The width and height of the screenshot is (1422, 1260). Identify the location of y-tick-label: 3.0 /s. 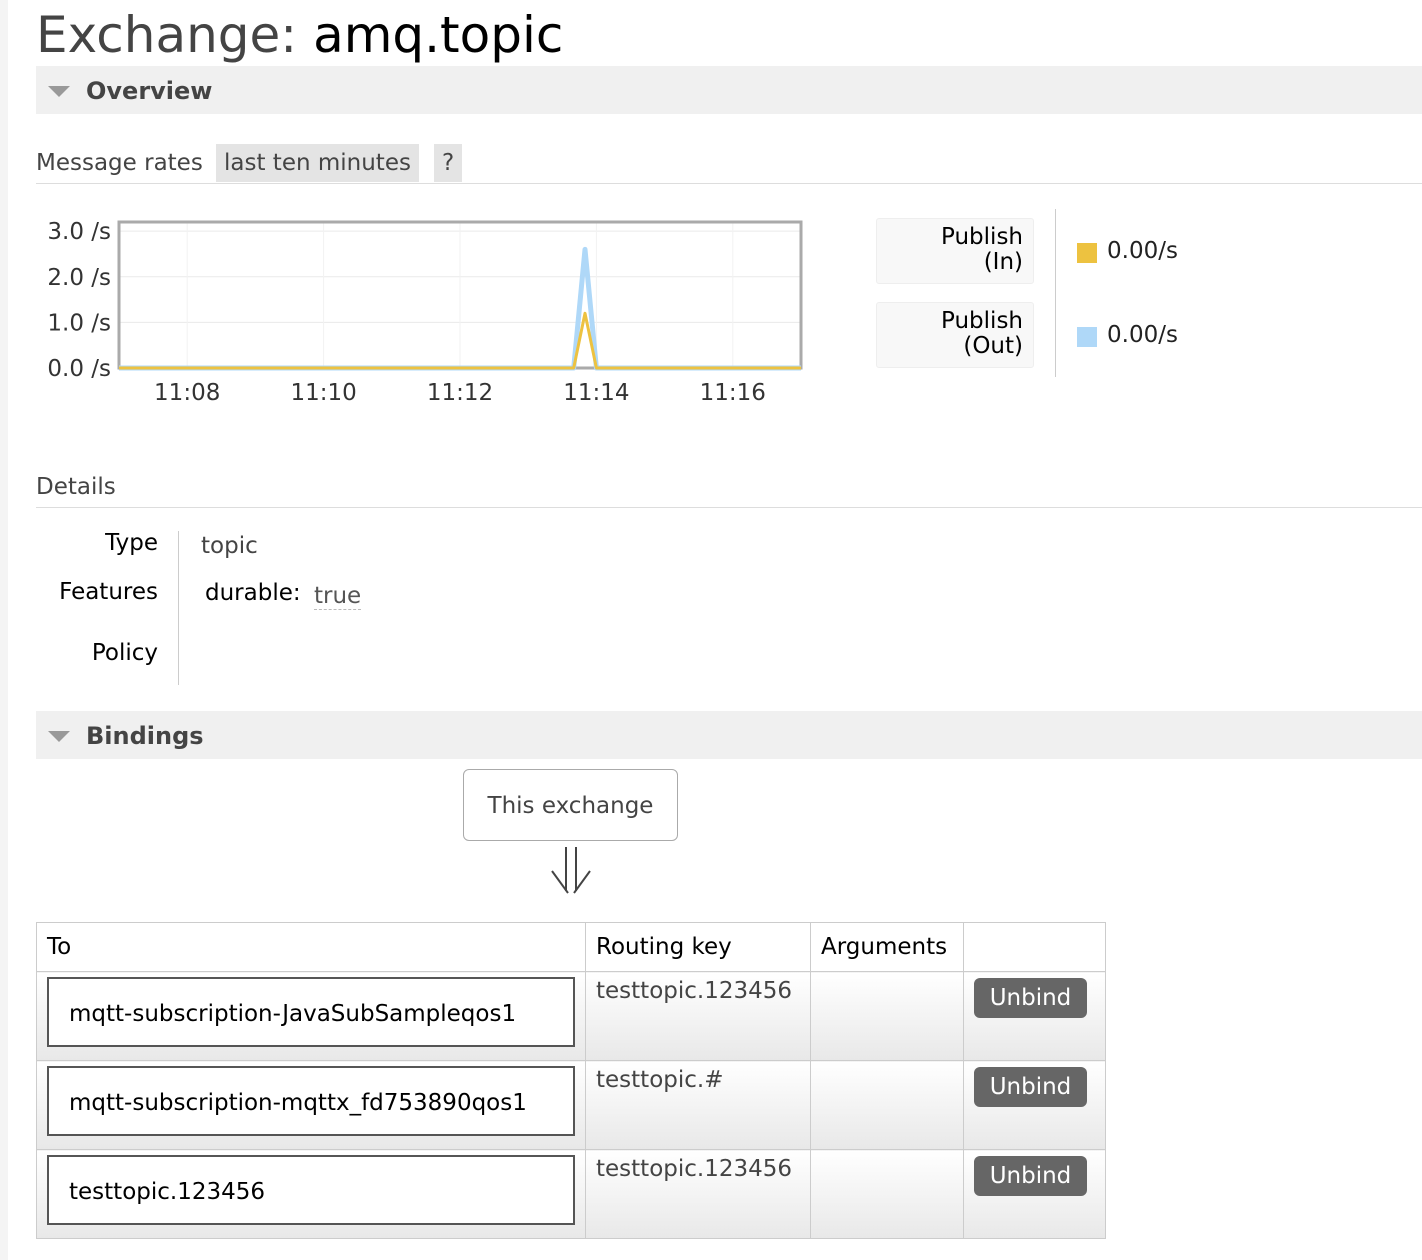
(79, 232).